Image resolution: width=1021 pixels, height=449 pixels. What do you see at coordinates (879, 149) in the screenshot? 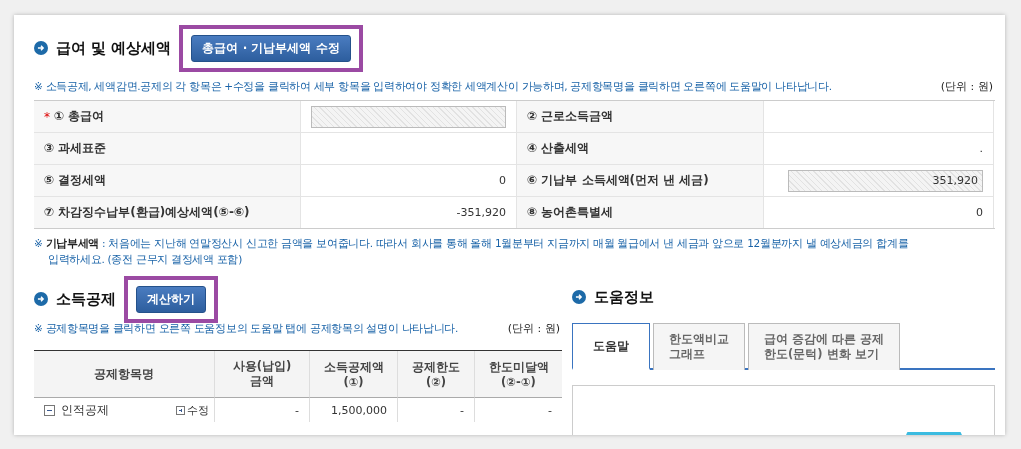
I see `value-cell: .` at bounding box center [879, 149].